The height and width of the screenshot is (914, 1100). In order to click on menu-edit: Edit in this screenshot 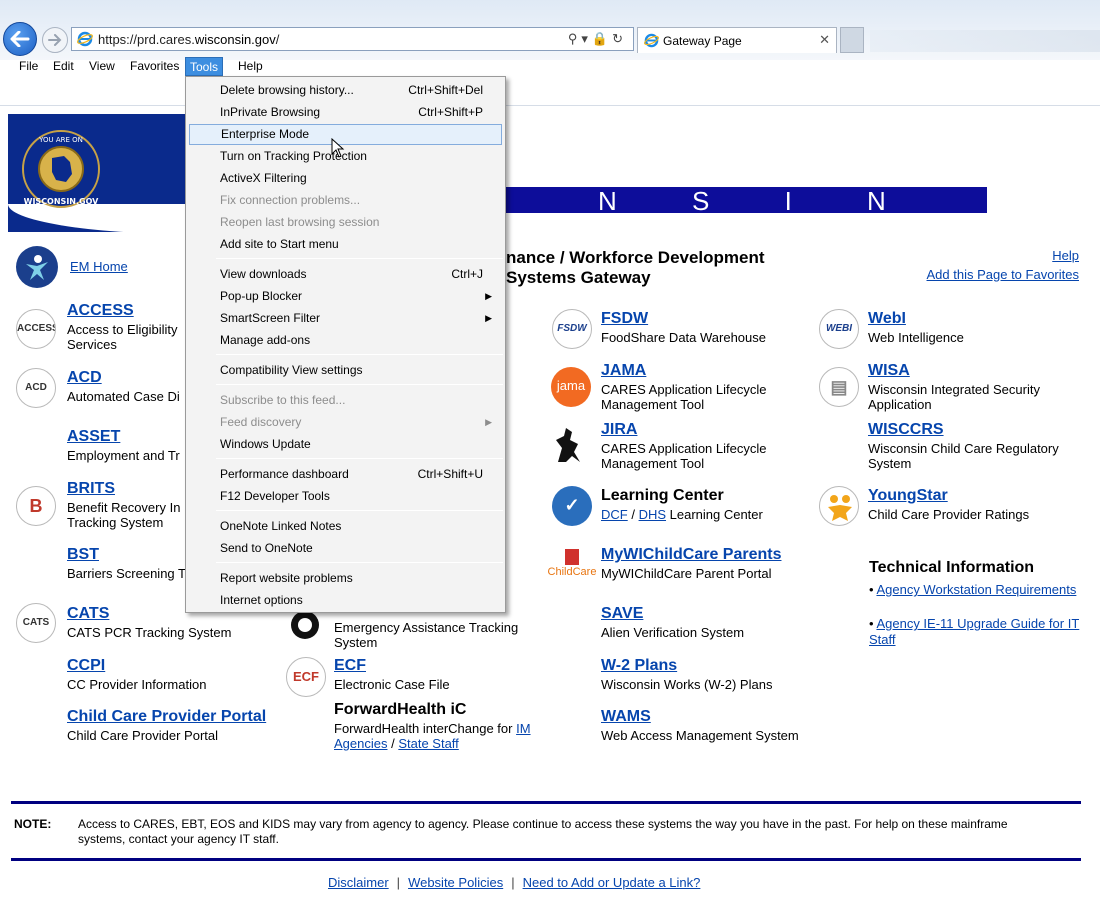, I will do `click(63, 66)`.